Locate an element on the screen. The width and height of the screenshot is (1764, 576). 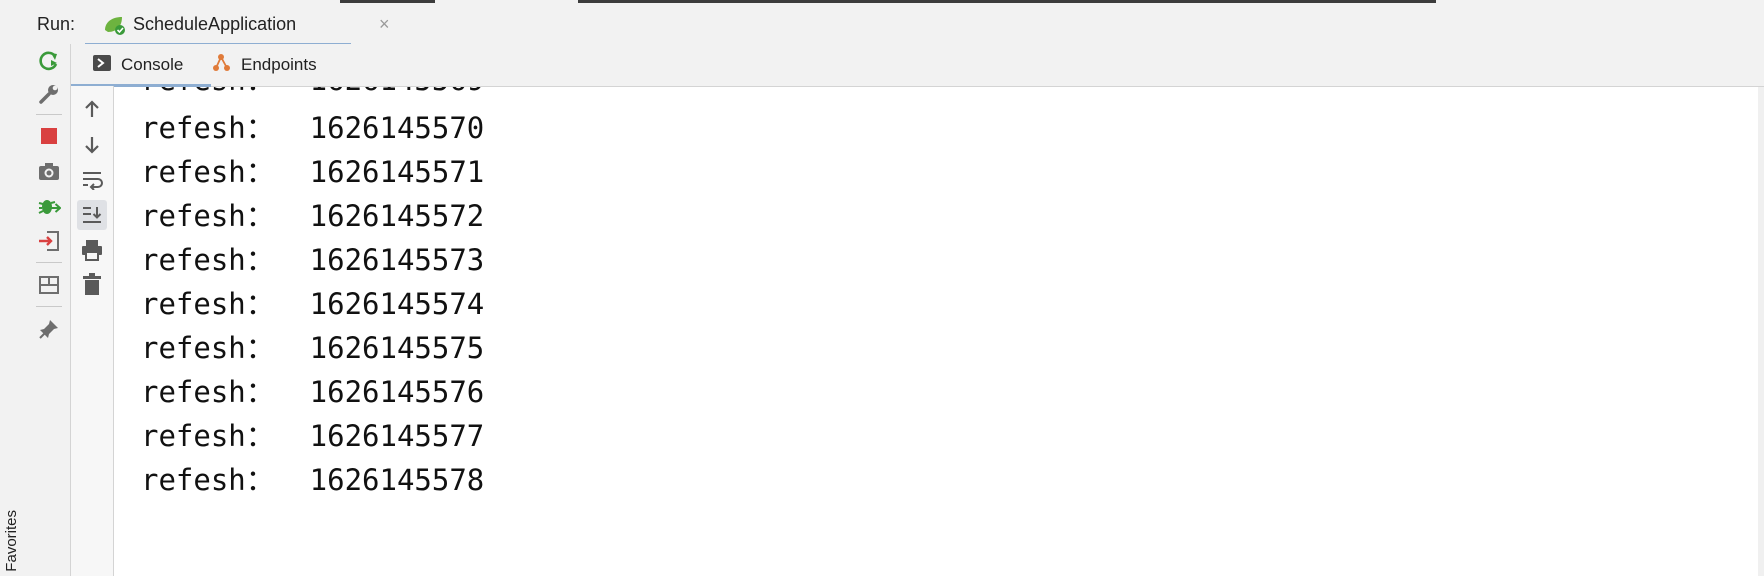
console-line: refesh： 1626145578 is located at coordinates (313, 480).